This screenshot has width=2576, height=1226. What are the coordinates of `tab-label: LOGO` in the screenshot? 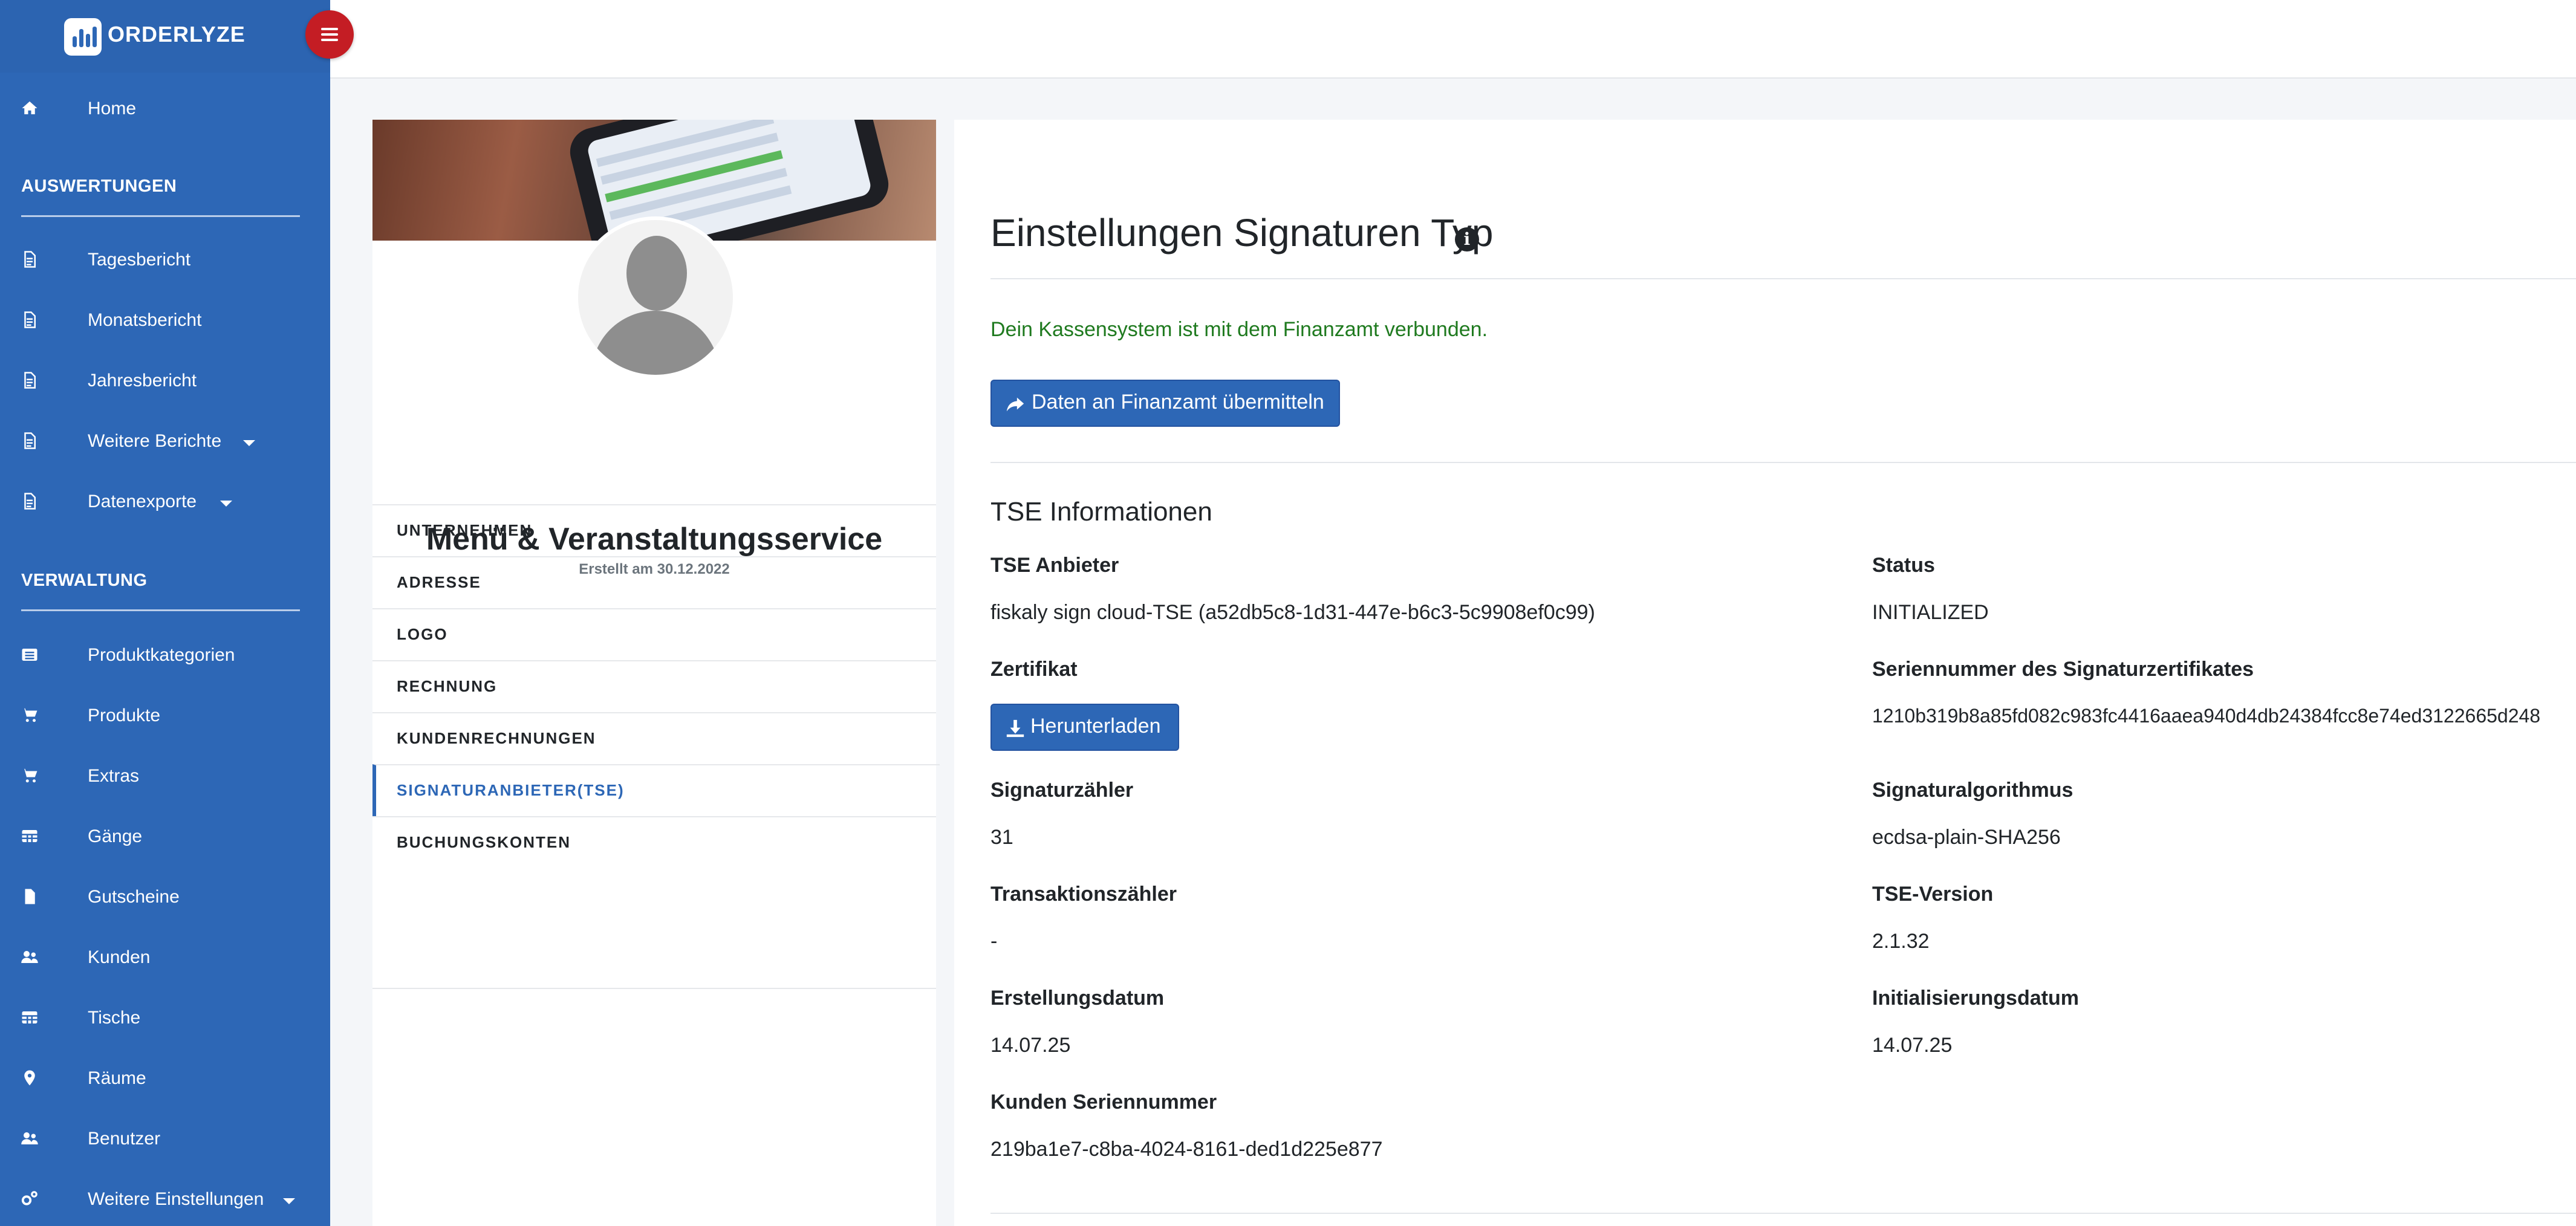 It's located at (422, 634).